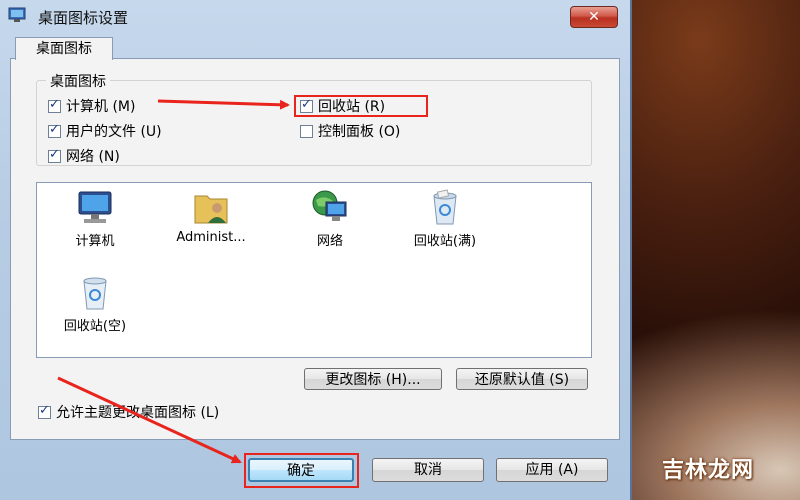  What do you see at coordinates (223, 104) in the screenshot?
I see `annotation-arrow-to-recycle-bin` at bounding box center [223, 104].